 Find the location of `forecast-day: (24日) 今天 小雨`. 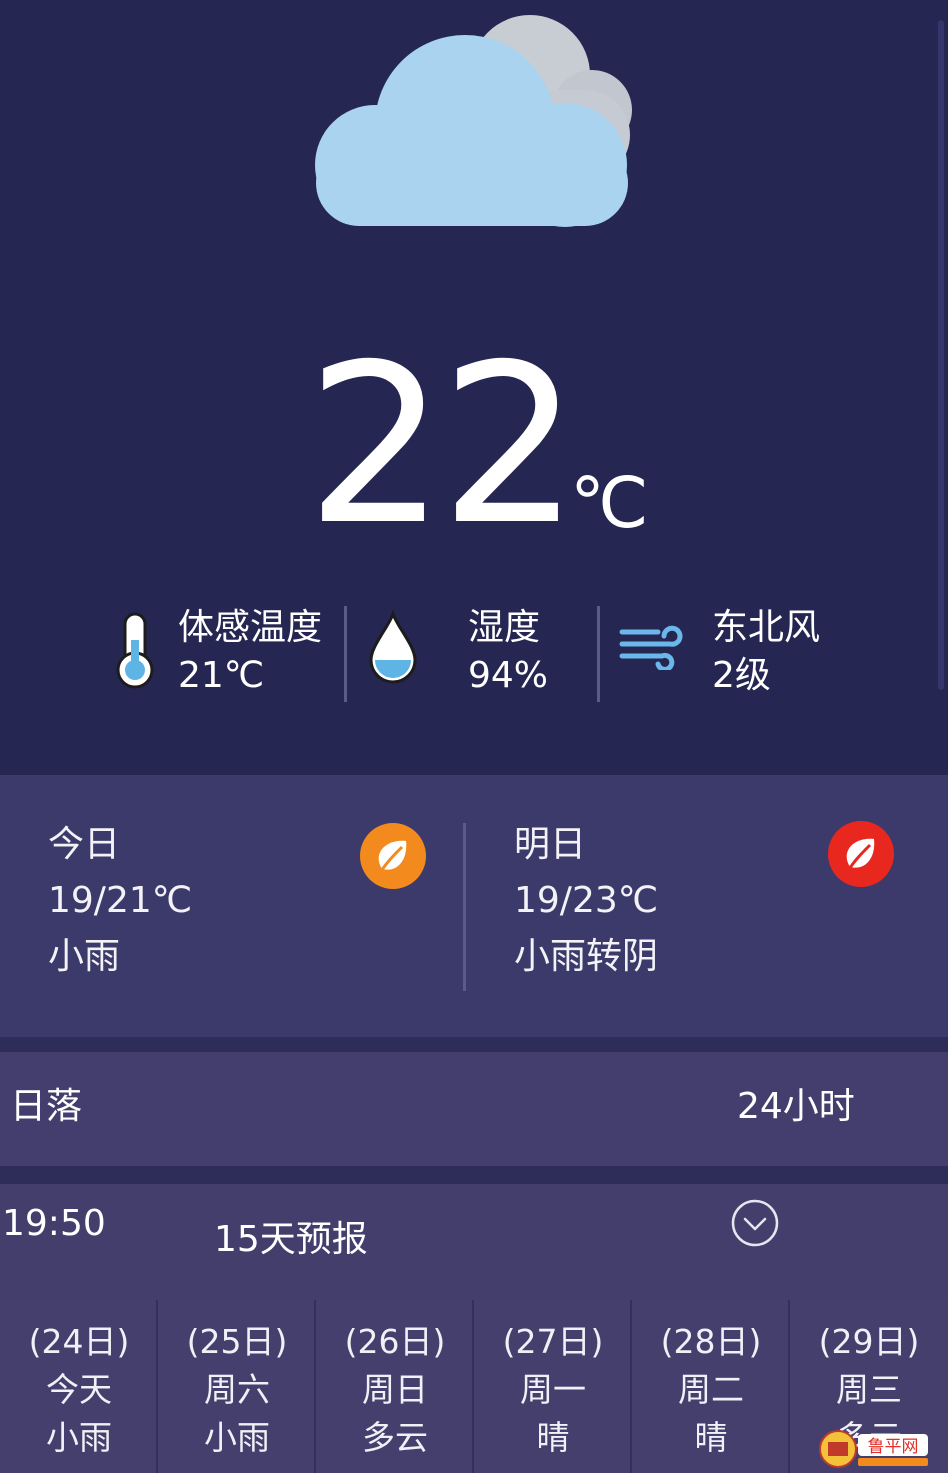

forecast-day: (24日) 今天 小雨 is located at coordinates (79, 1386).